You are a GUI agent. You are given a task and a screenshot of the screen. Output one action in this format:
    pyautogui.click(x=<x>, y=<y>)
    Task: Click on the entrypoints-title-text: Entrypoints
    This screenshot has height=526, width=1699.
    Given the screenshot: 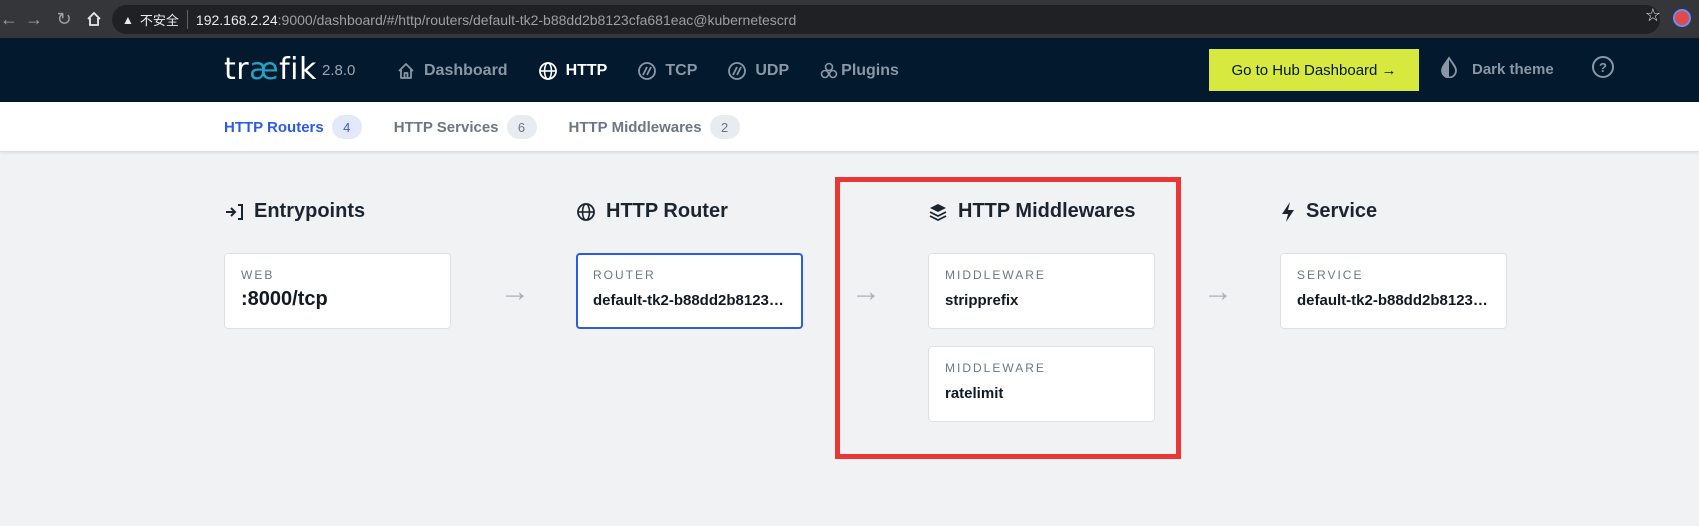 What is the action you would take?
    pyautogui.click(x=310, y=211)
    